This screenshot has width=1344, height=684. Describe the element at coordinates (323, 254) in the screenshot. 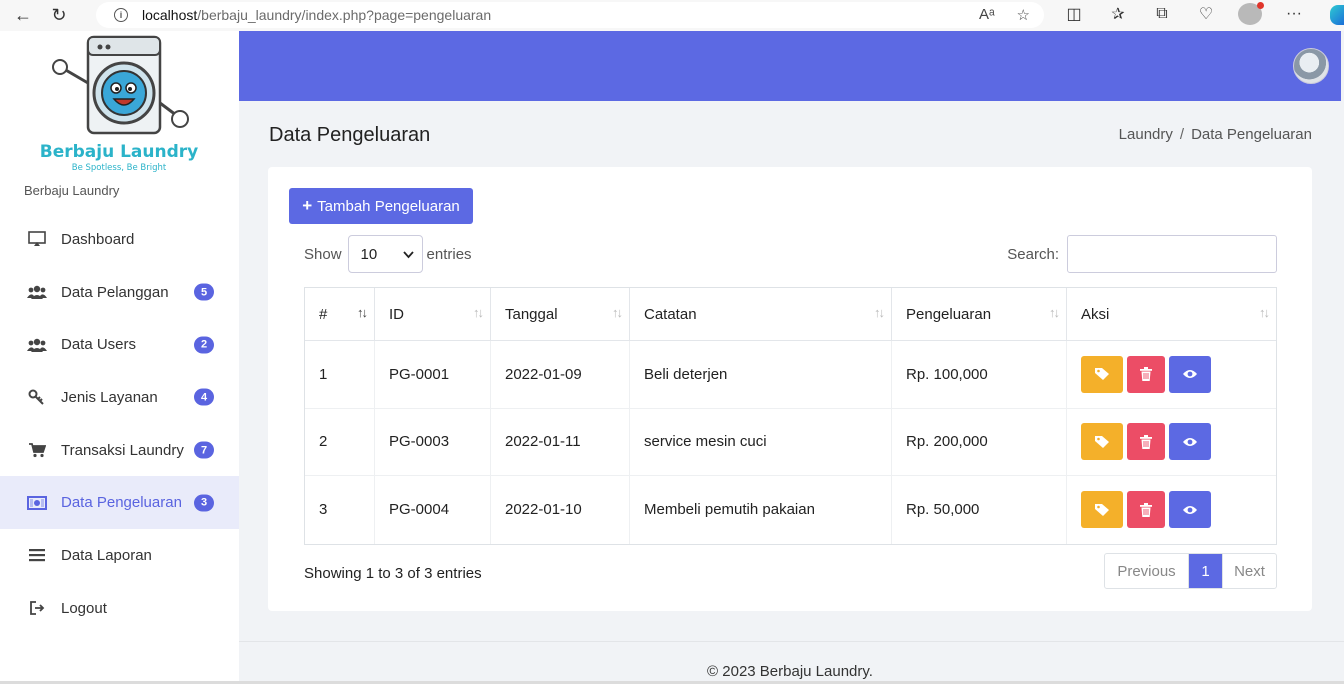

I see `show-label: Show` at that location.